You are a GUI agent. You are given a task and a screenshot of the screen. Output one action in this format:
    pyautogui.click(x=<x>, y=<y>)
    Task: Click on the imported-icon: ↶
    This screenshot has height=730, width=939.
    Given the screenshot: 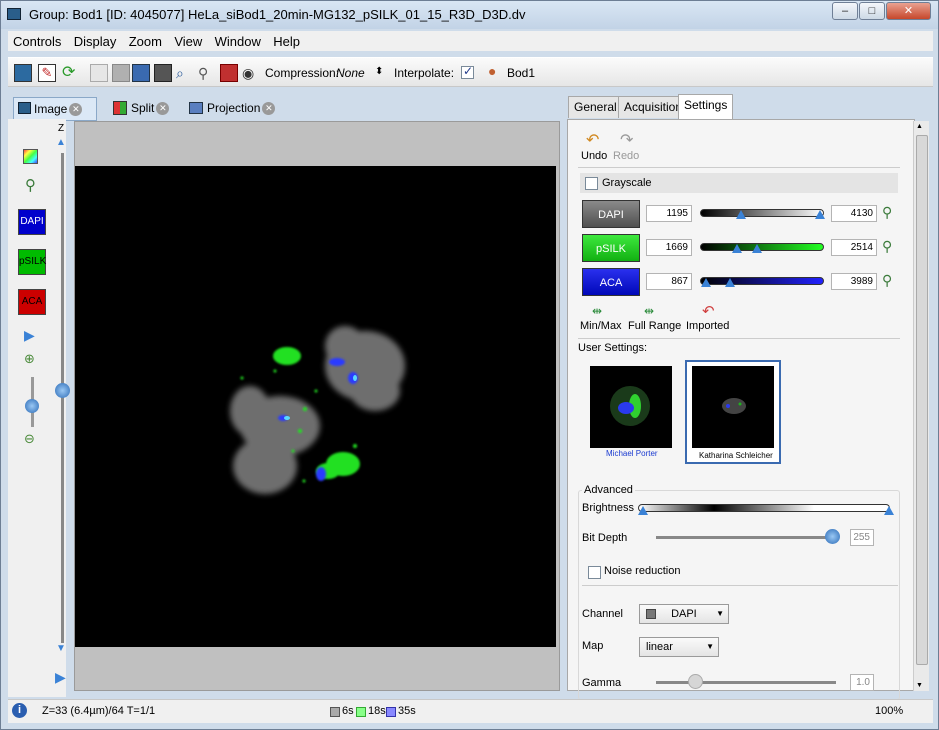 What is the action you would take?
    pyautogui.click(x=708, y=311)
    